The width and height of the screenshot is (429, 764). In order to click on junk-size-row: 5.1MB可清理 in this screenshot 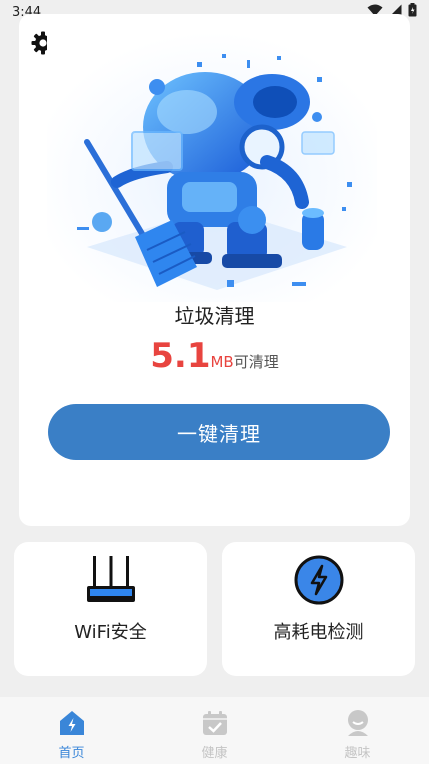, I will do `click(214, 356)`.